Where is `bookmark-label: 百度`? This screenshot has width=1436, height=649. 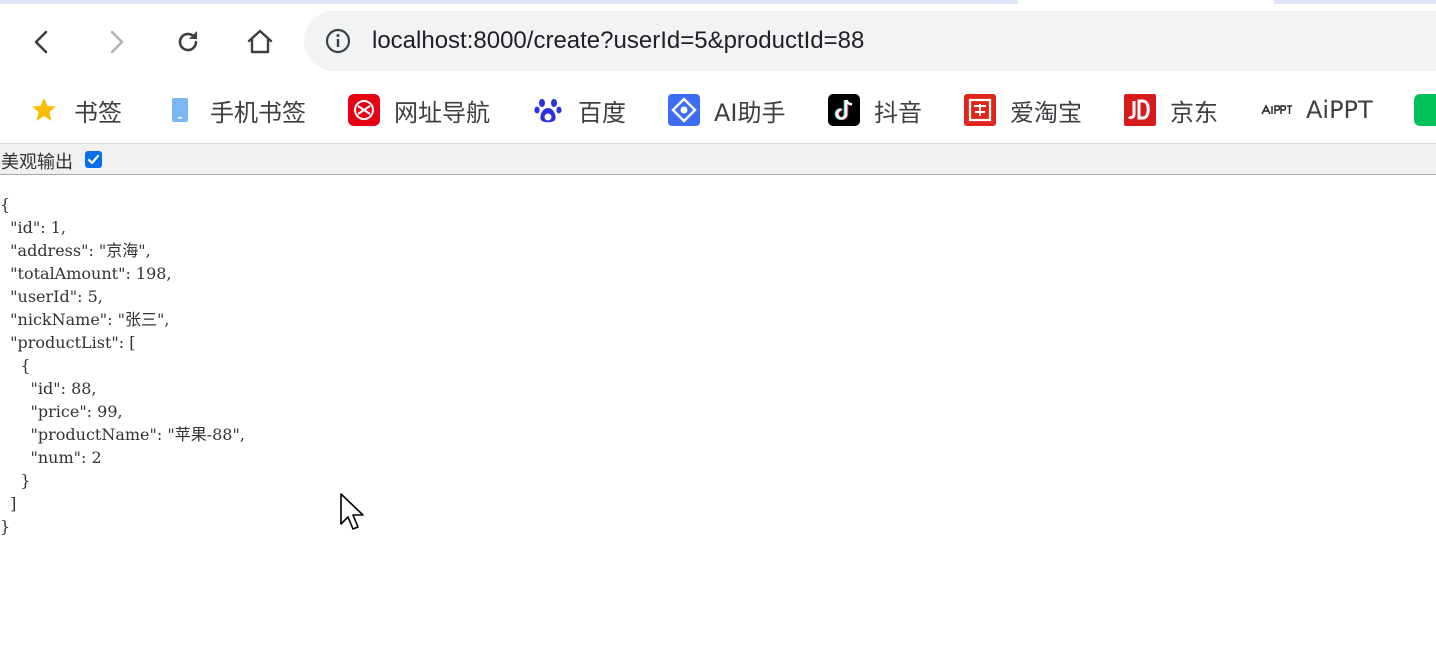 bookmark-label: 百度 is located at coordinates (602, 112).